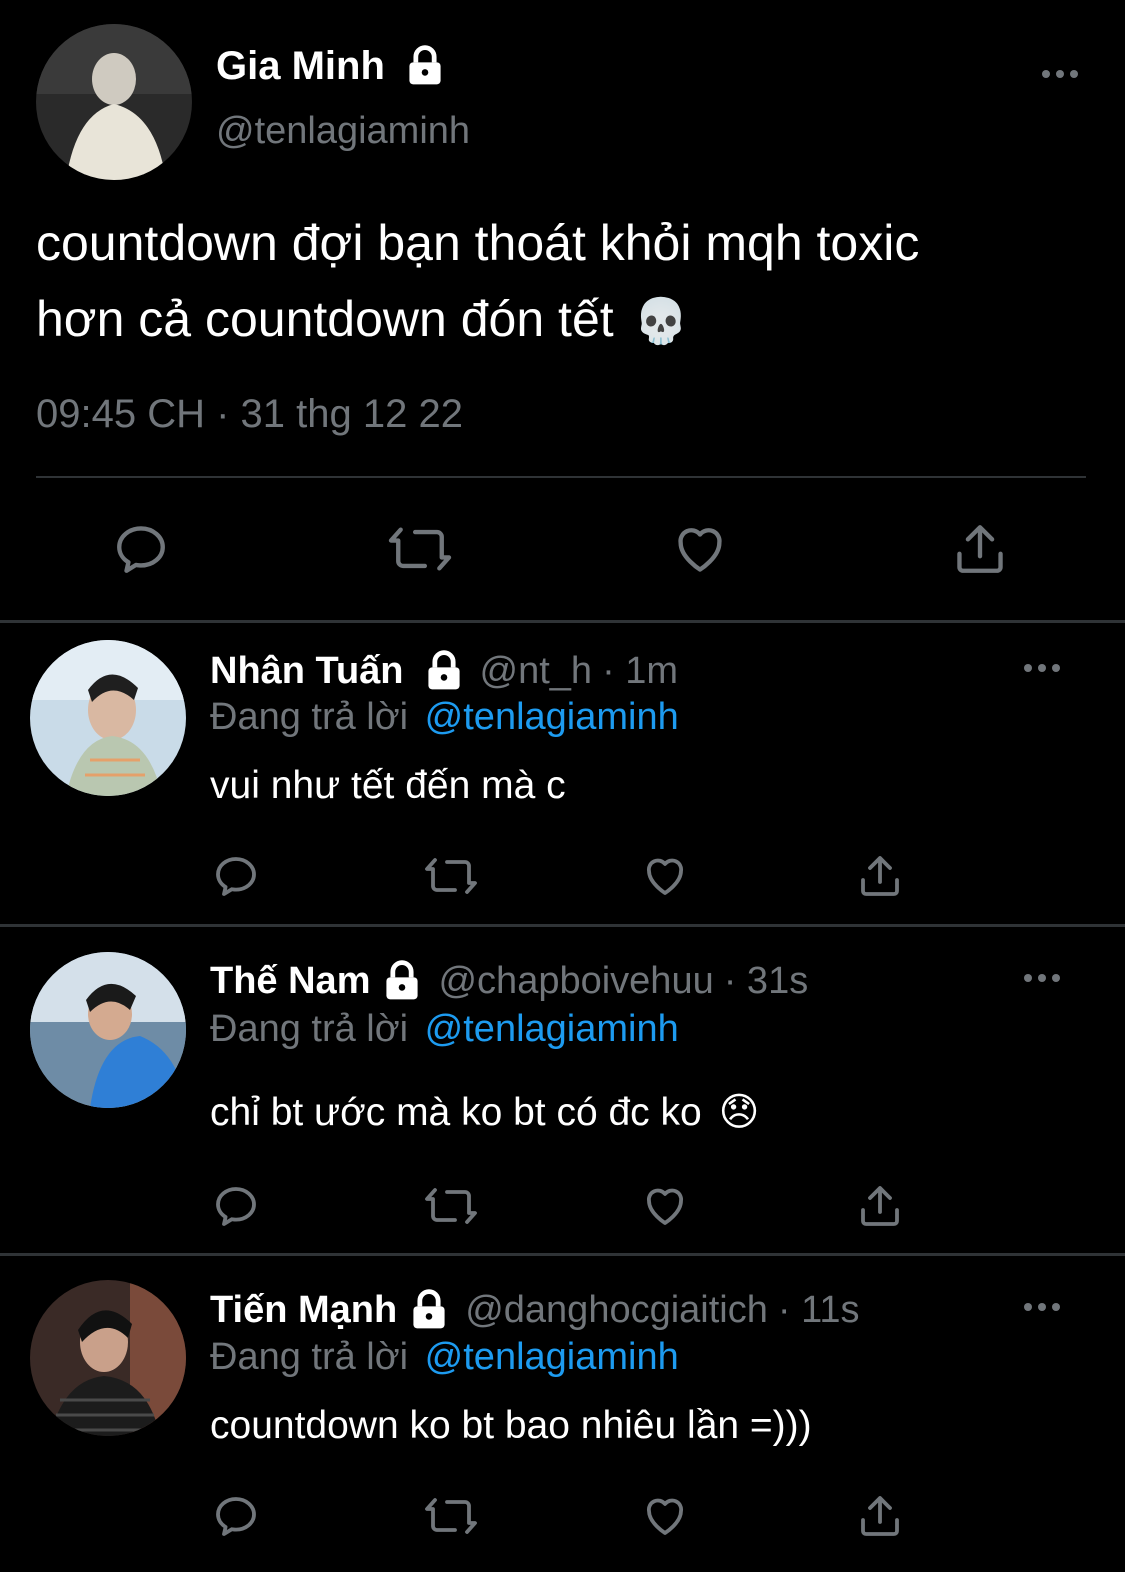 The image size is (1125, 1572). Describe the element at coordinates (307, 671) in the screenshot. I see `reply-author-name: Nhân Tuấn` at that location.